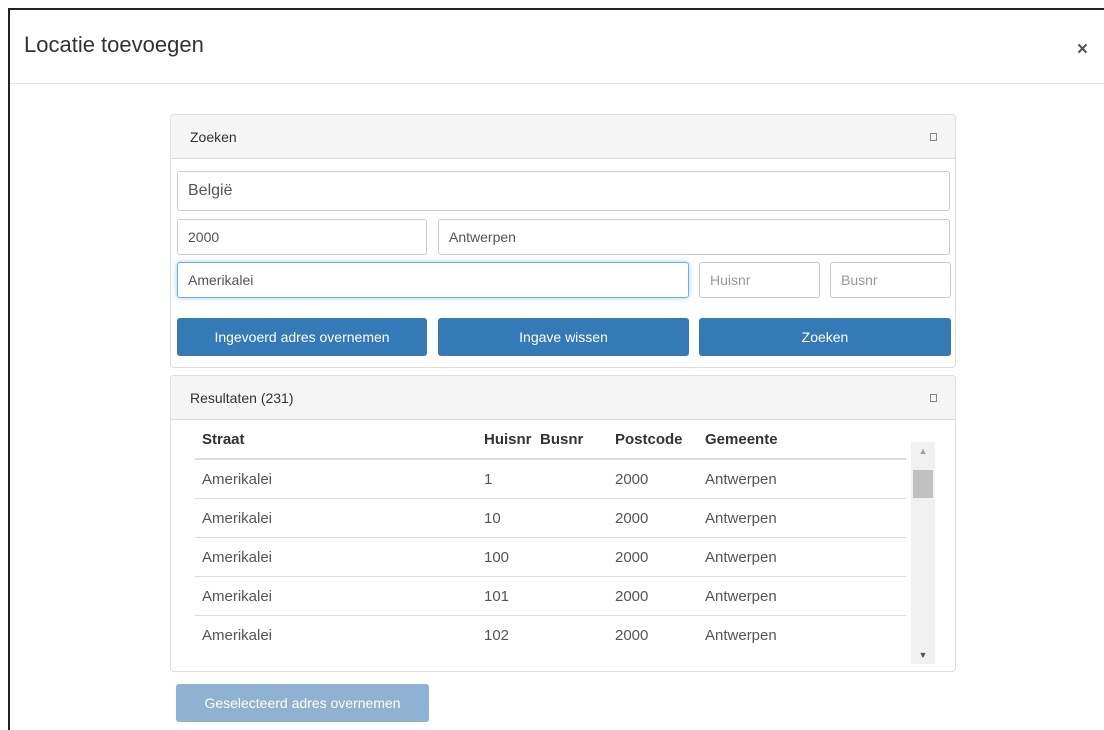 The image size is (1104, 730). What do you see at coordinates (512, 478) in the screenshot?
I see `cell-huisnr: 1` at bounding box center [512, 478].